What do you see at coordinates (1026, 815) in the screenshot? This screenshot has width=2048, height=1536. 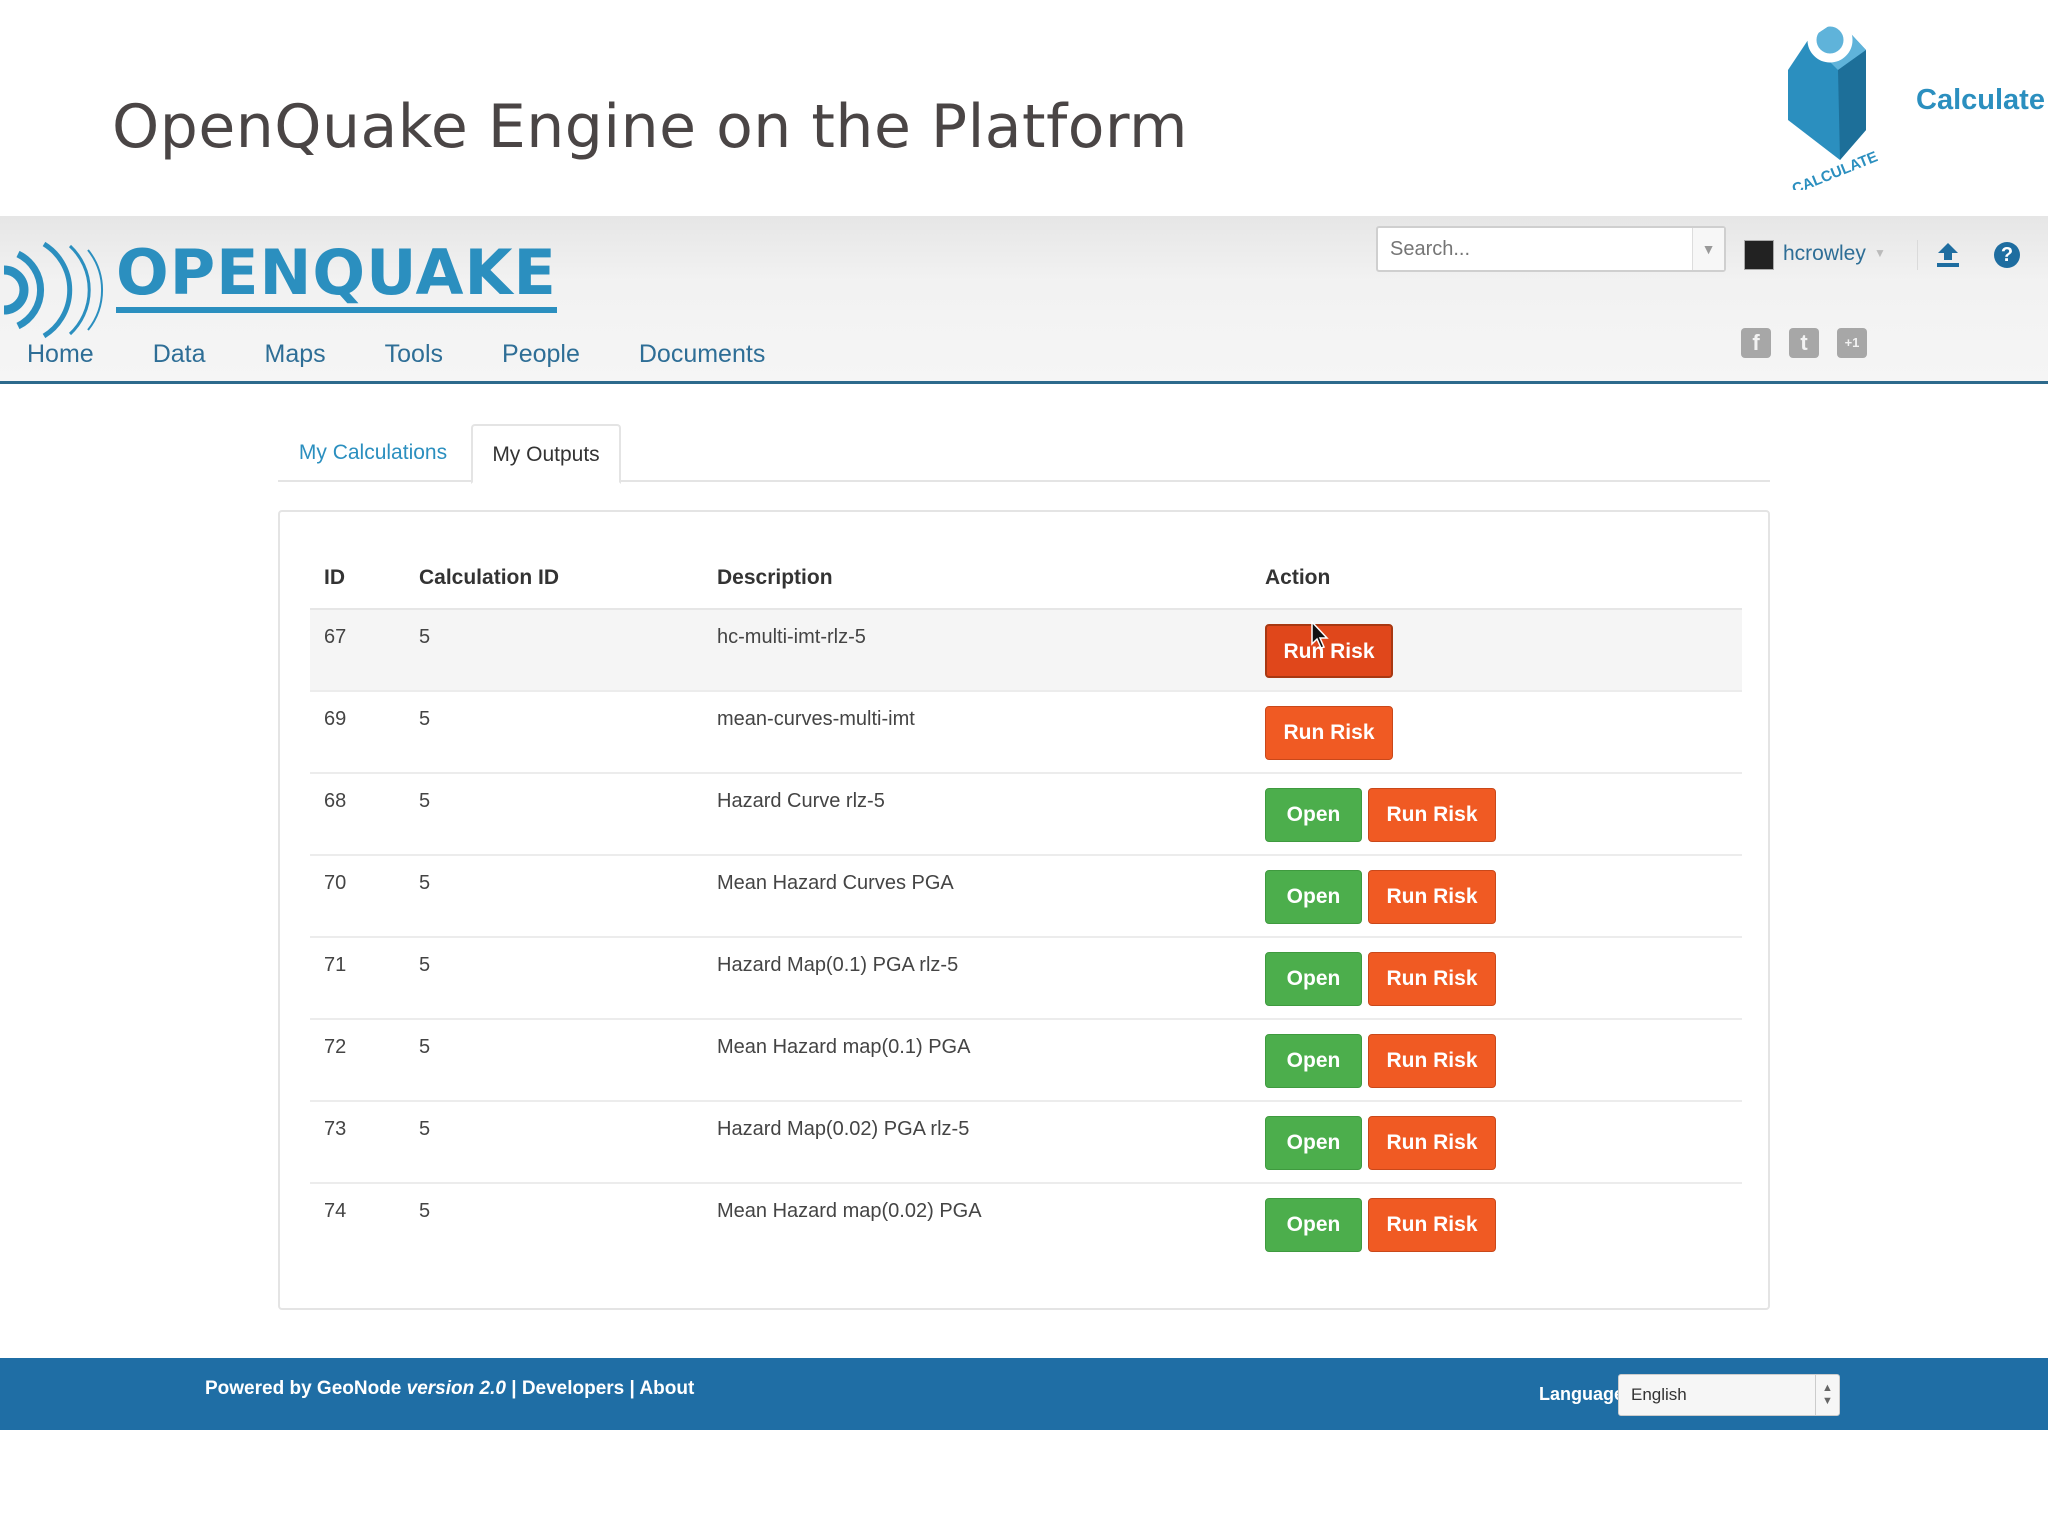 I see `table-row: 68 5 Hazard Curve rlz-5 Open Run Risk` at bounding box center [1026, 815].